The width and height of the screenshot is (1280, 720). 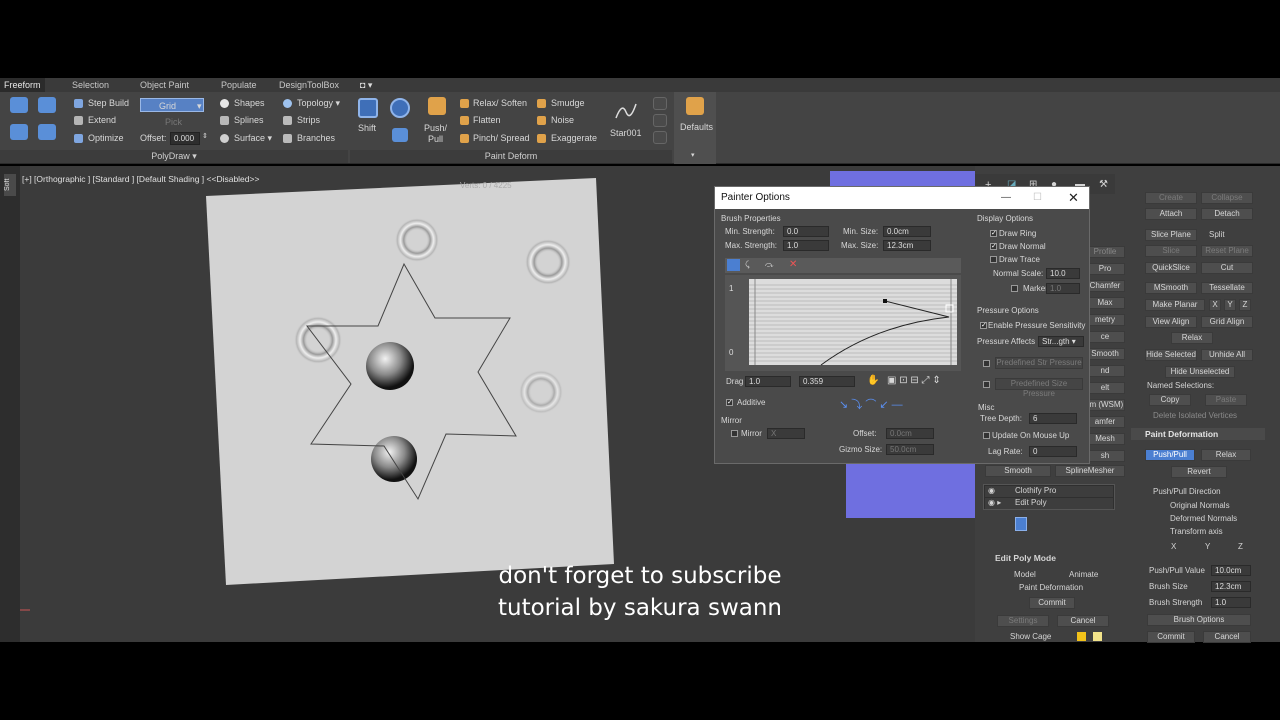 What do you see at coordinates (1063, 273) in the screenshot?
I see `normal-scale-input: 10.0` at bounding box center [1063, 273].